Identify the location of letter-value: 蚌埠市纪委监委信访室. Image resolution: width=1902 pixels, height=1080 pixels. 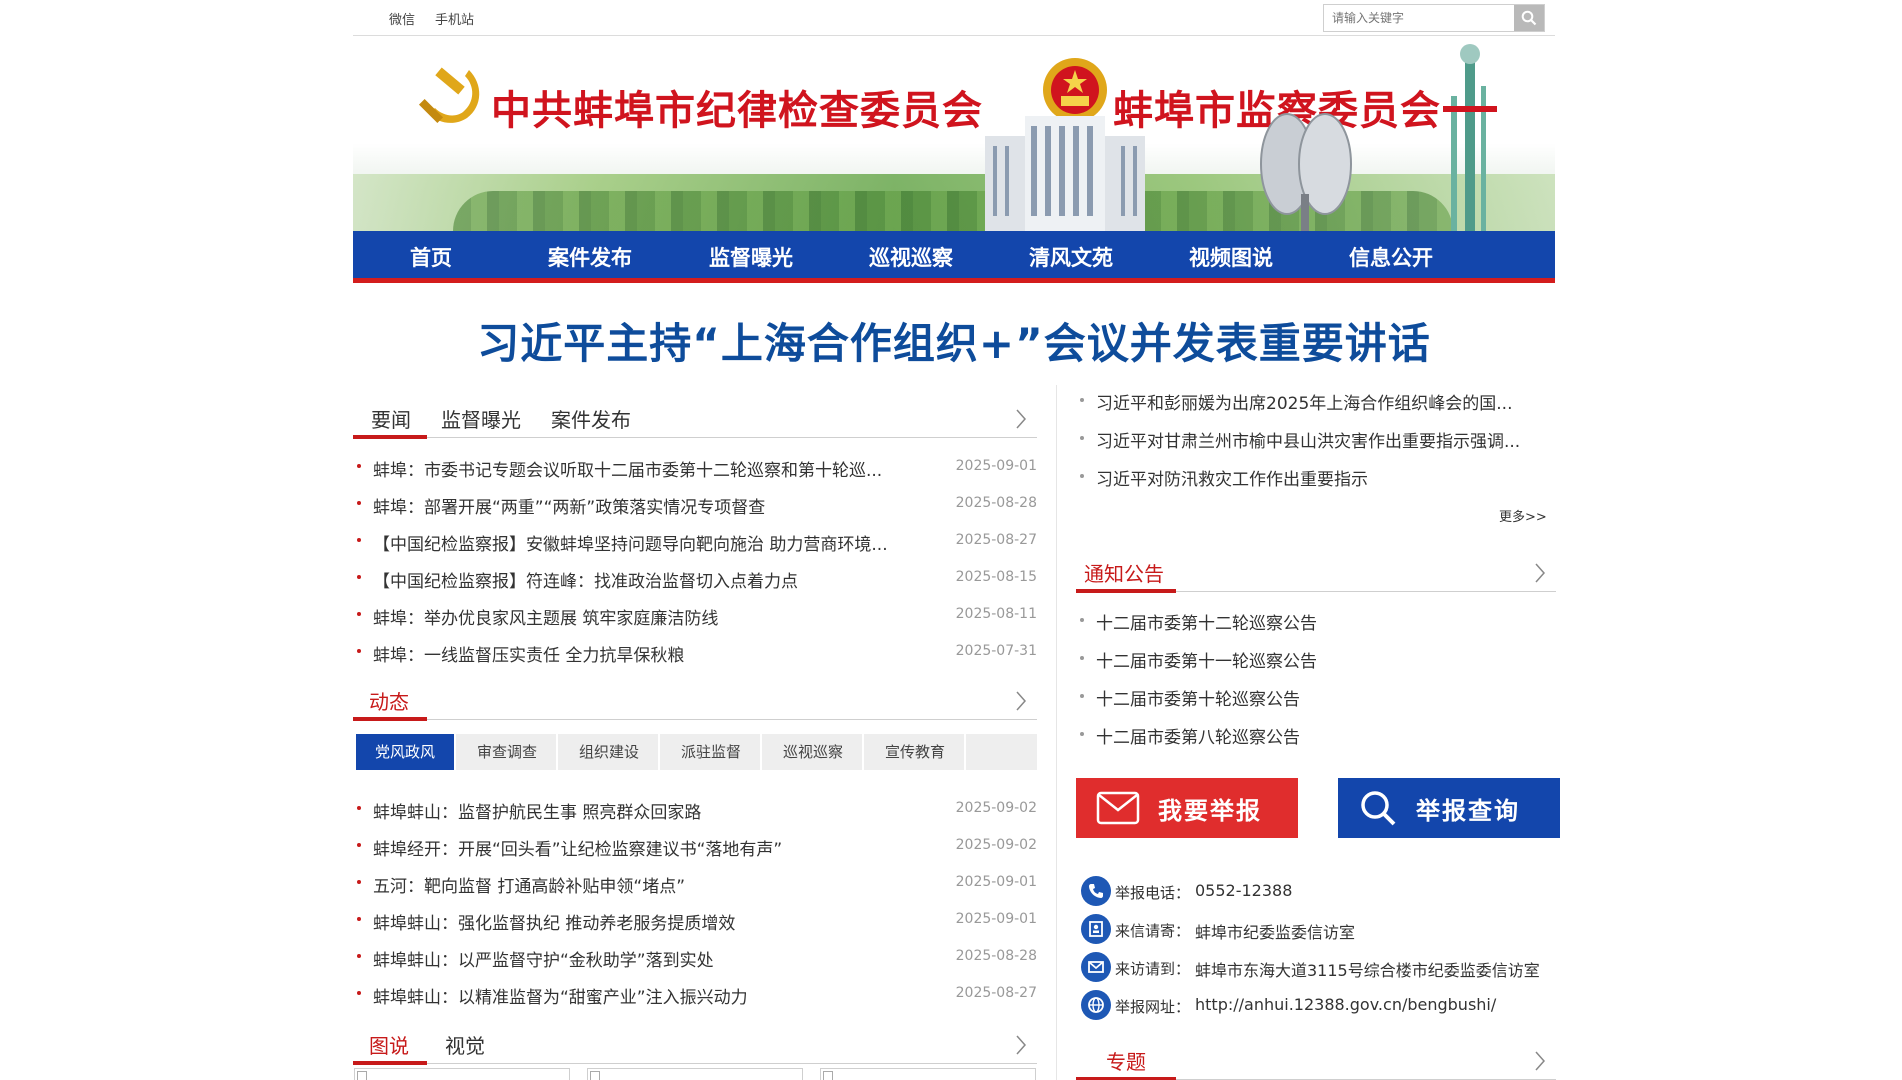
(1275, 932).